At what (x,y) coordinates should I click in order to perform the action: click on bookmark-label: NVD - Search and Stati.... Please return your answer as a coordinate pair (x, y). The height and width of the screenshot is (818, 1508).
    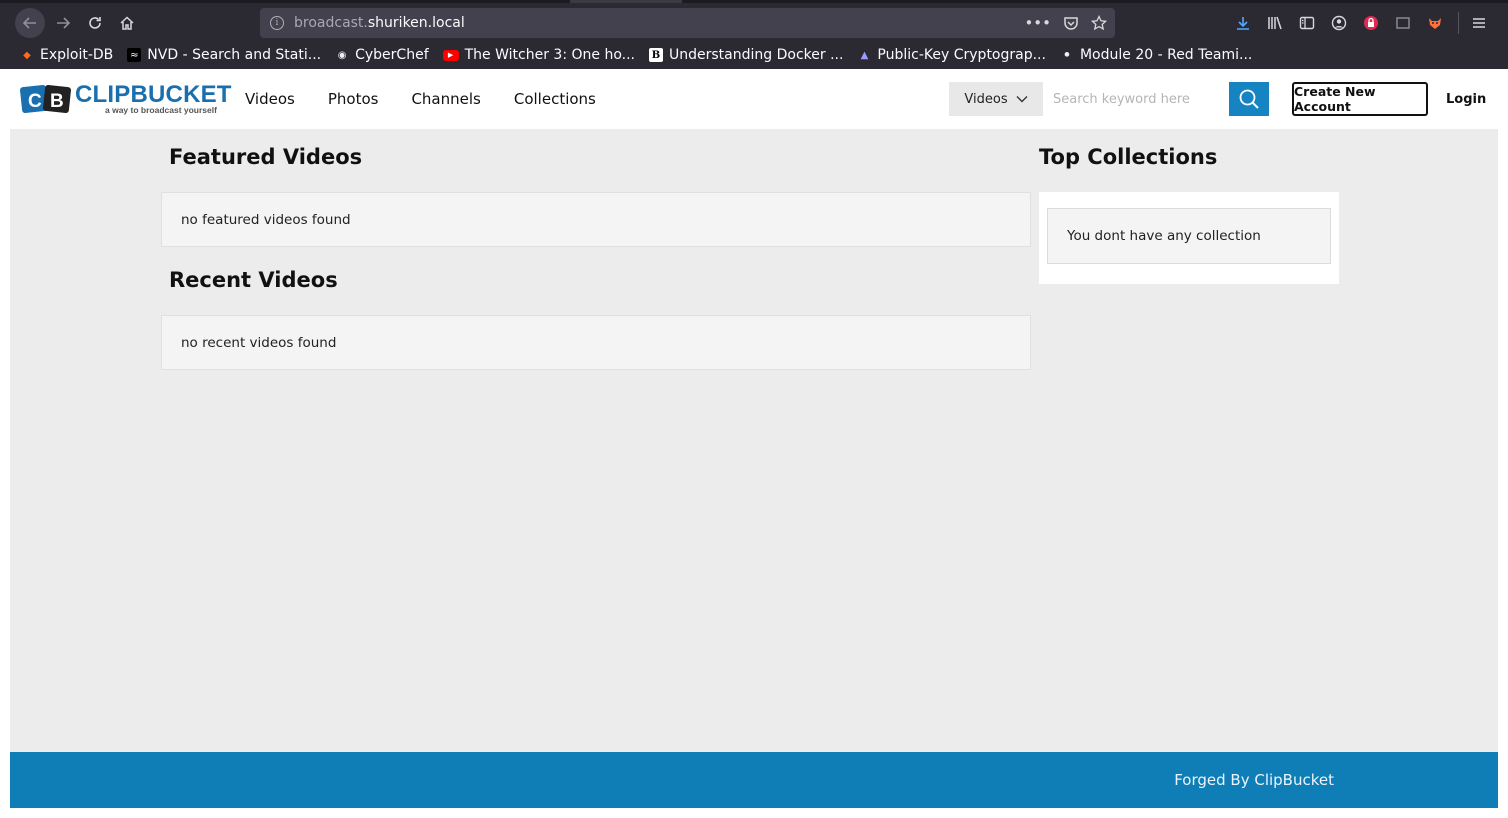
    Looking at the image, I should click on (234, 55).